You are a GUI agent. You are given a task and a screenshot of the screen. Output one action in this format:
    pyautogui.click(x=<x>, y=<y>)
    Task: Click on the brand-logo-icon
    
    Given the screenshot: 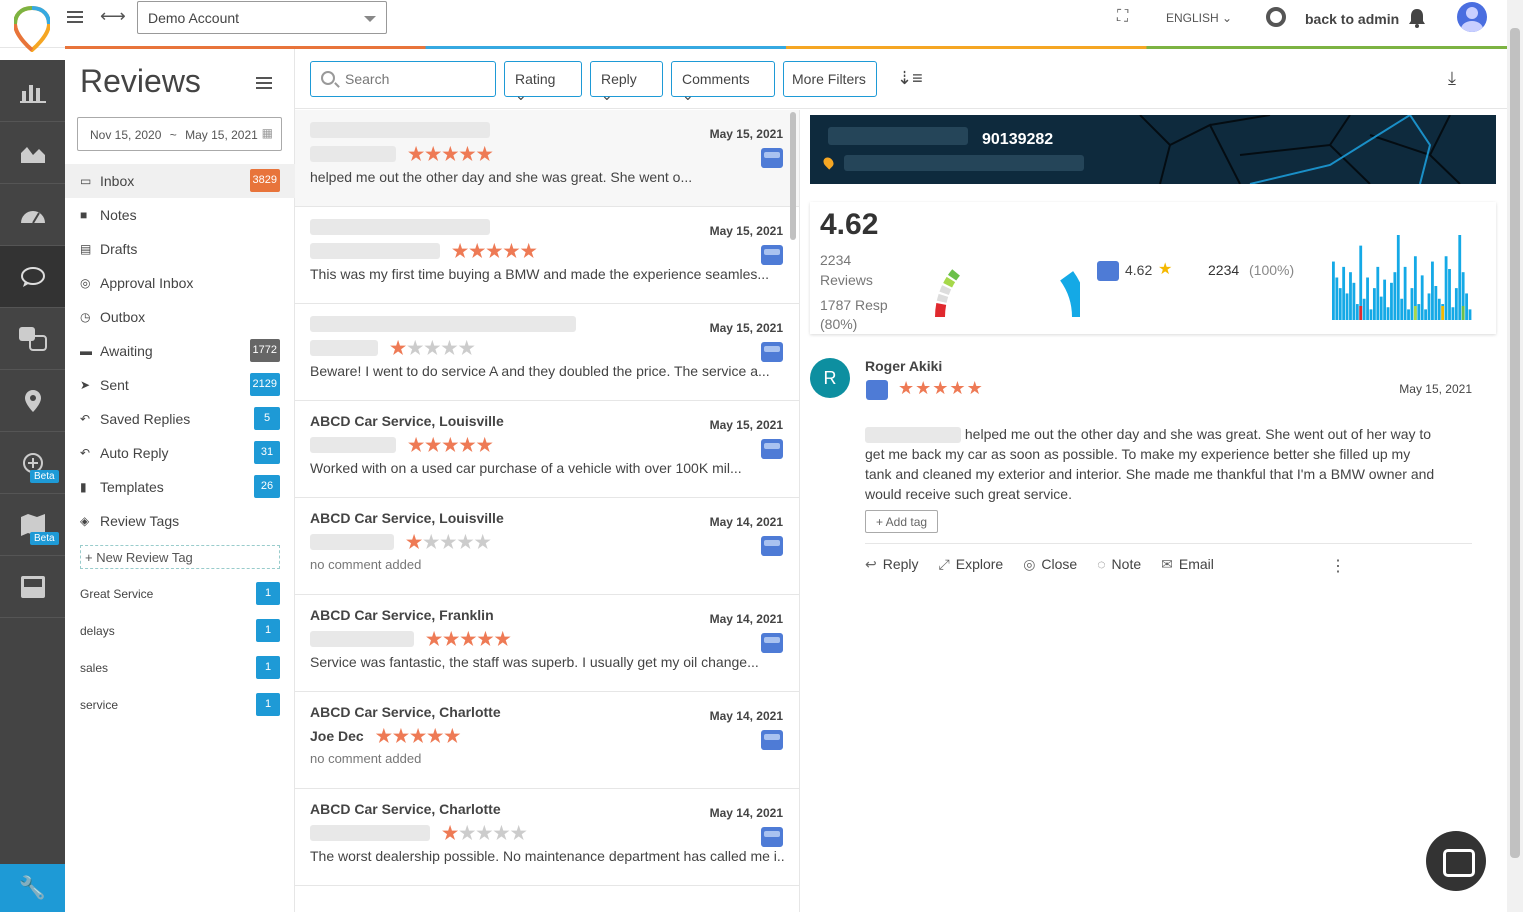 What is the action you would take?
    pyautogui.click(x=32, y=29)
    